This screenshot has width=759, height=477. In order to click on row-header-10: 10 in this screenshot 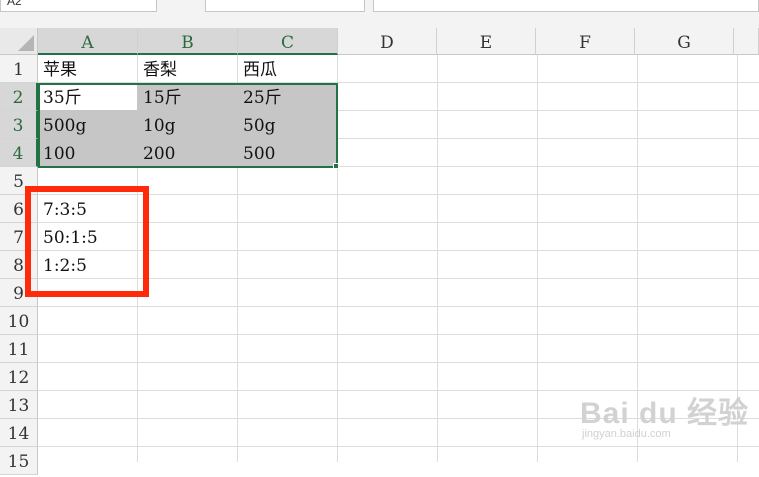, I will do `click(19, 321)`.